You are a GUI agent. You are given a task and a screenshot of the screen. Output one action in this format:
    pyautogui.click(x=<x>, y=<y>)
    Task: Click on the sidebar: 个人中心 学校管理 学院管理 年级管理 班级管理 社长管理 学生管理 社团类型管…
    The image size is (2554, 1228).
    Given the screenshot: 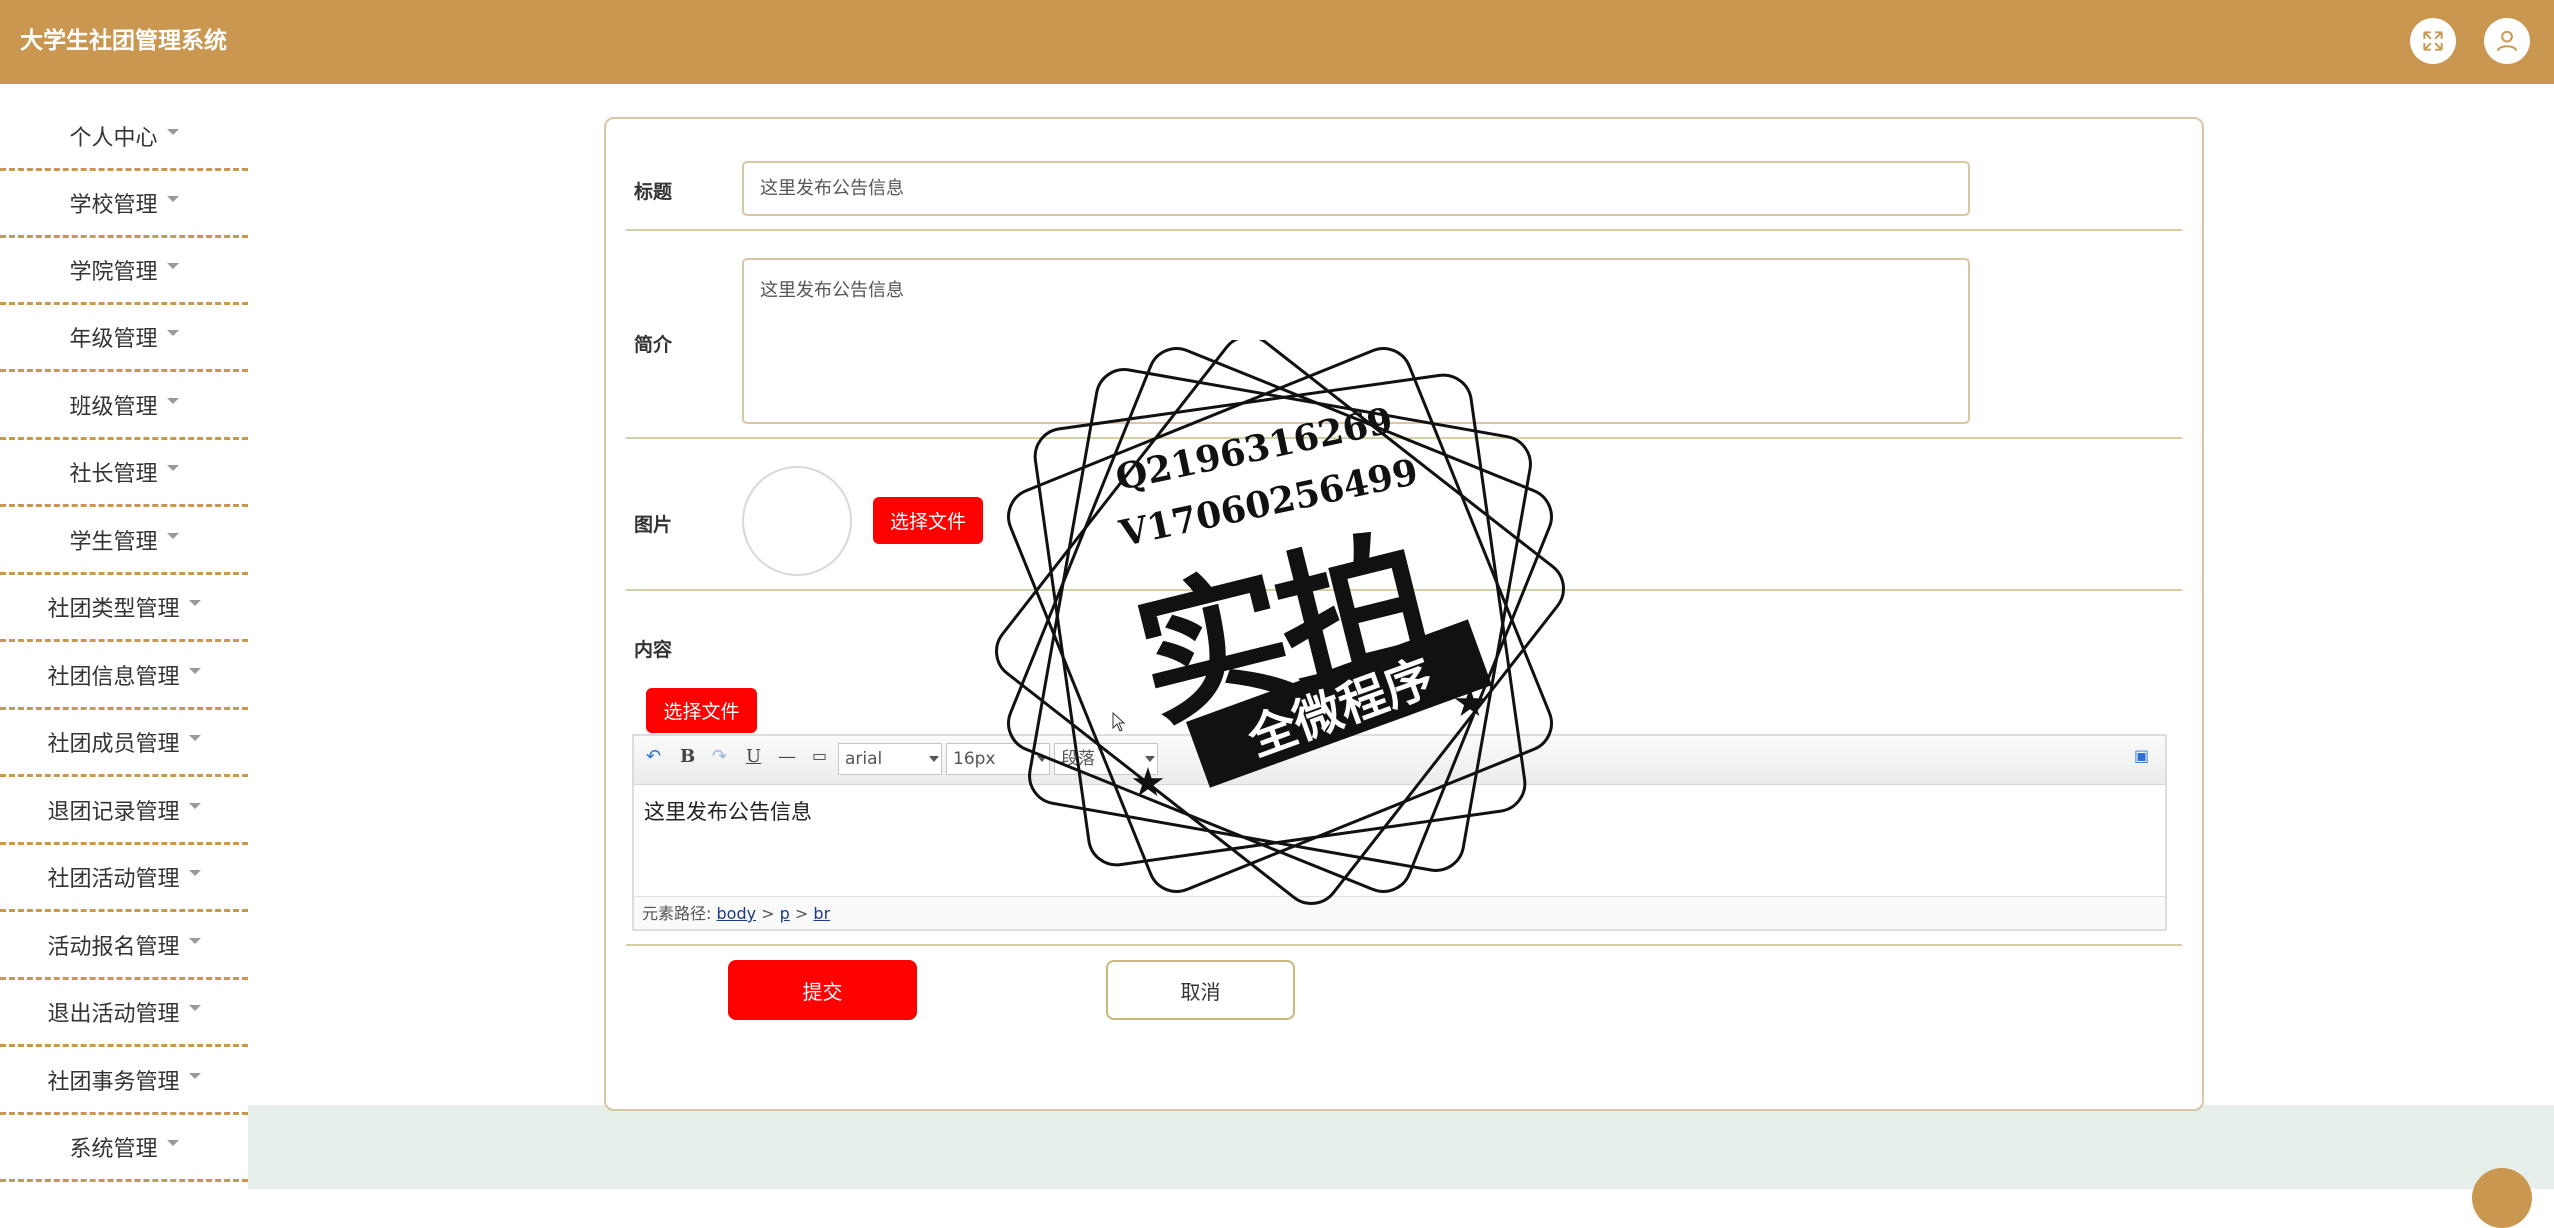 What is the action you would take?
    pyautogui.click(x=124, y=636)
    